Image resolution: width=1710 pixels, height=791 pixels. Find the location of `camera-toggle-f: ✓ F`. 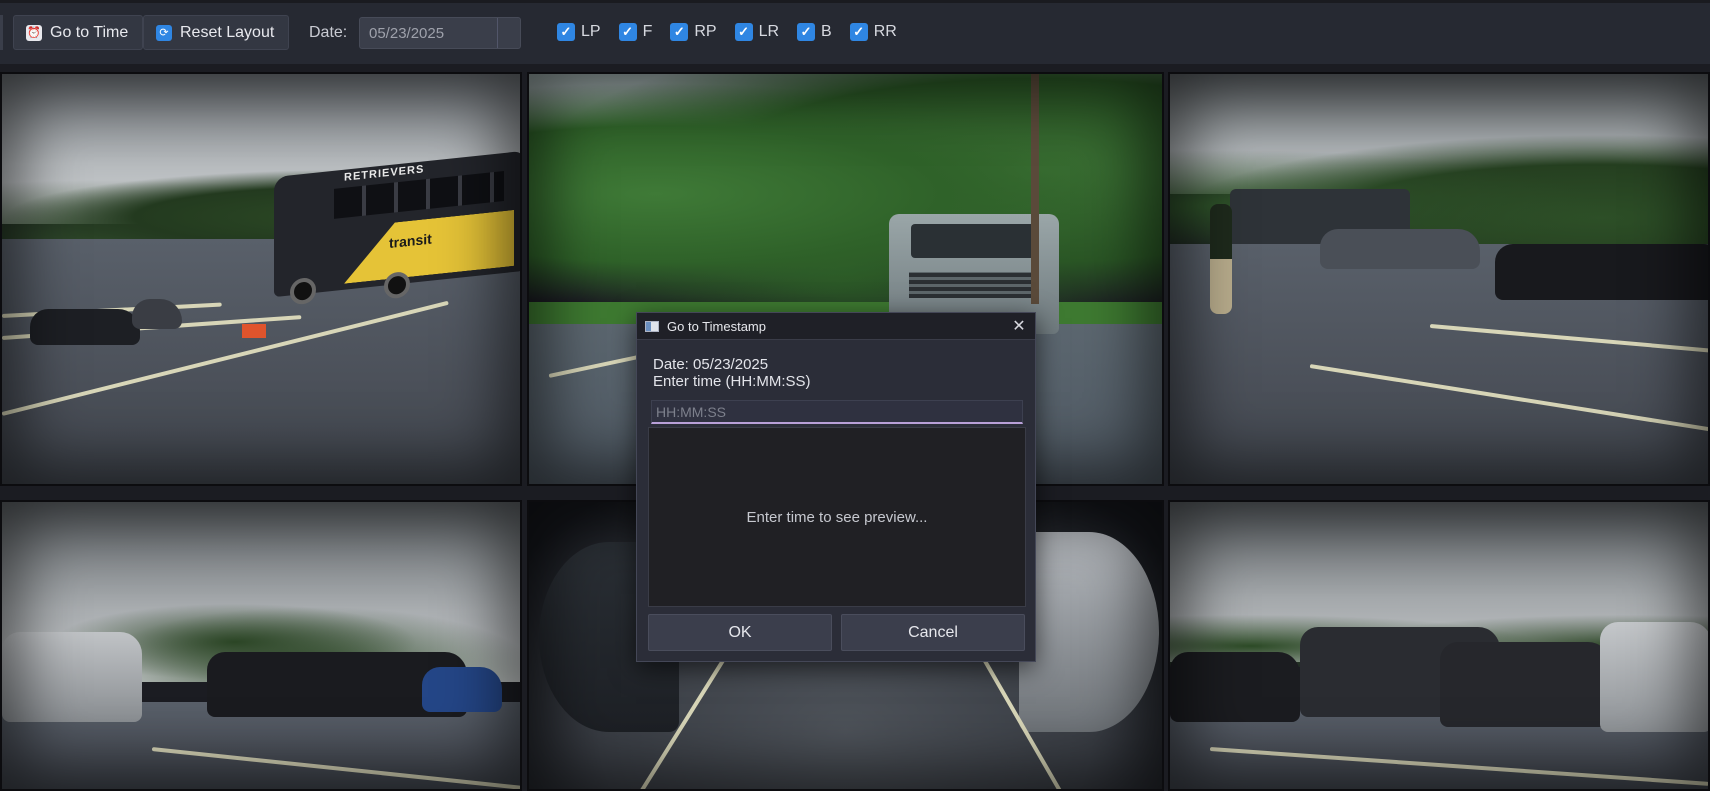

camera-toggle-f: ✓ F is located at coordinates (635, 32).